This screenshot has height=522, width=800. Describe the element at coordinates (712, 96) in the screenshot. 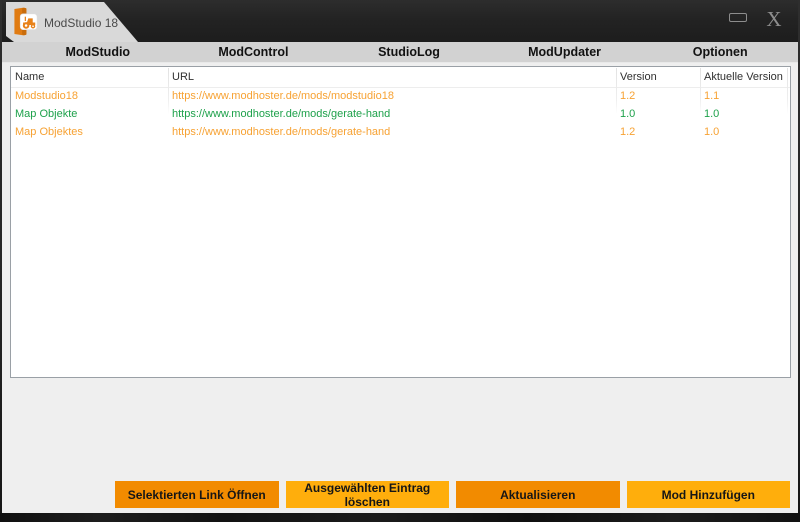

I see `cell-aktuelle-version: 1.1` at that location.